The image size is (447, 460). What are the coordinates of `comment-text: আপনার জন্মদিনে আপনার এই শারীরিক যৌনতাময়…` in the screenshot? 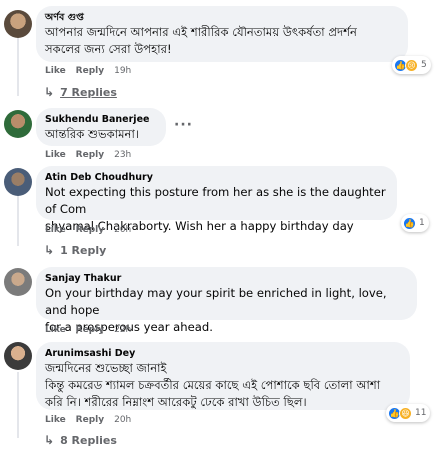 It's located at (201, 40).